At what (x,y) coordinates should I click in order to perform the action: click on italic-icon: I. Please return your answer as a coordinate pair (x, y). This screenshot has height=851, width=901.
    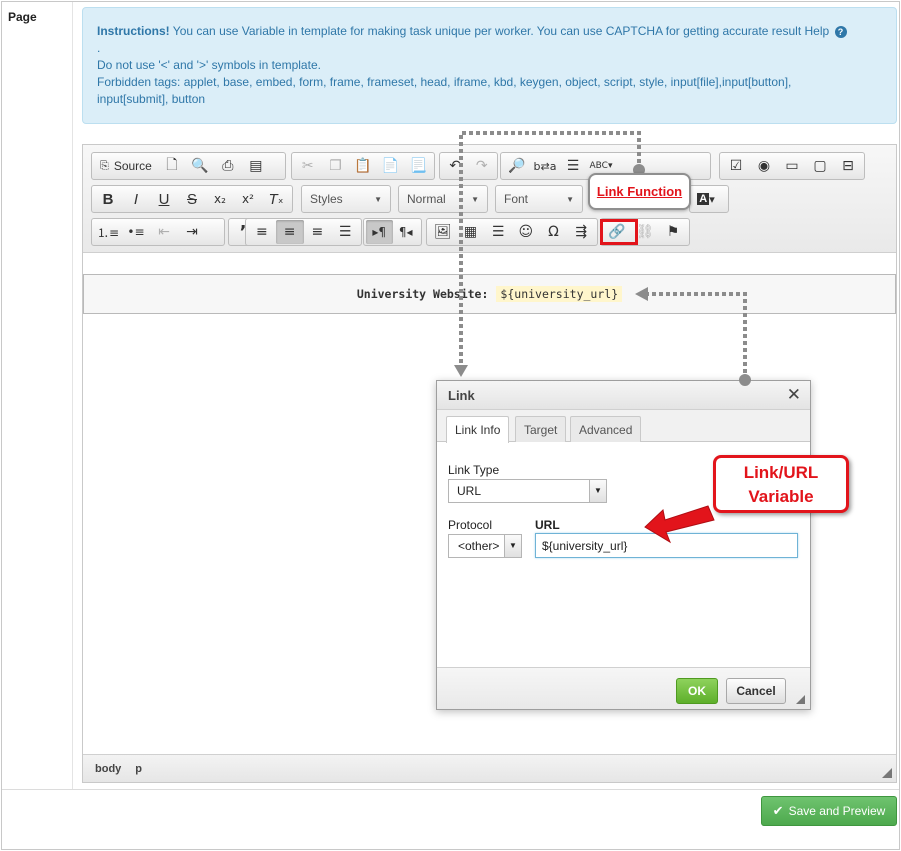
    Looking at the image, I should click on (136, 199).